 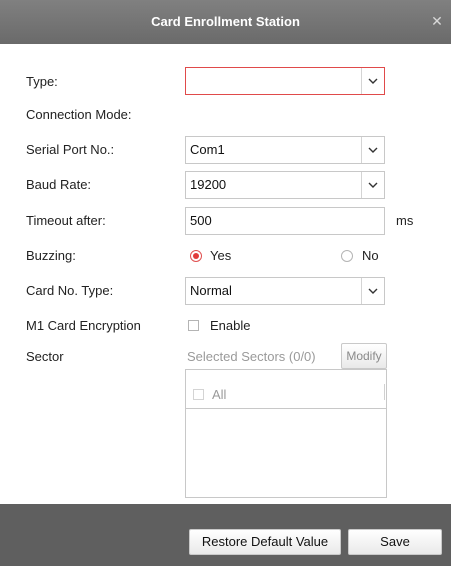 What do you see at coordinates (70, 149) in the screenshot?
I see `serial-port-label: Serial Port No.:` at bounding box center [70, 149].